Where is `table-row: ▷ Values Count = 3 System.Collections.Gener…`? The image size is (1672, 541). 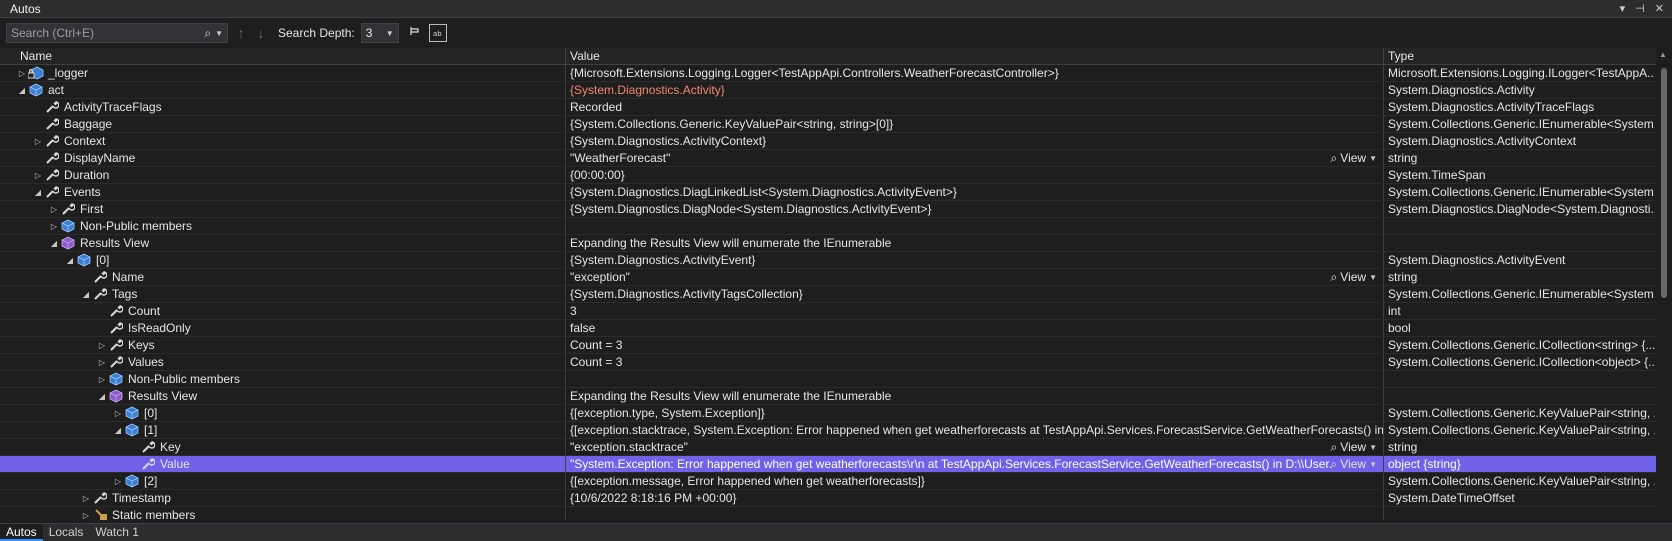 table-row: ▷ Values Count = 3 System.Collections.Gener… is located at coordinates (836, 362).